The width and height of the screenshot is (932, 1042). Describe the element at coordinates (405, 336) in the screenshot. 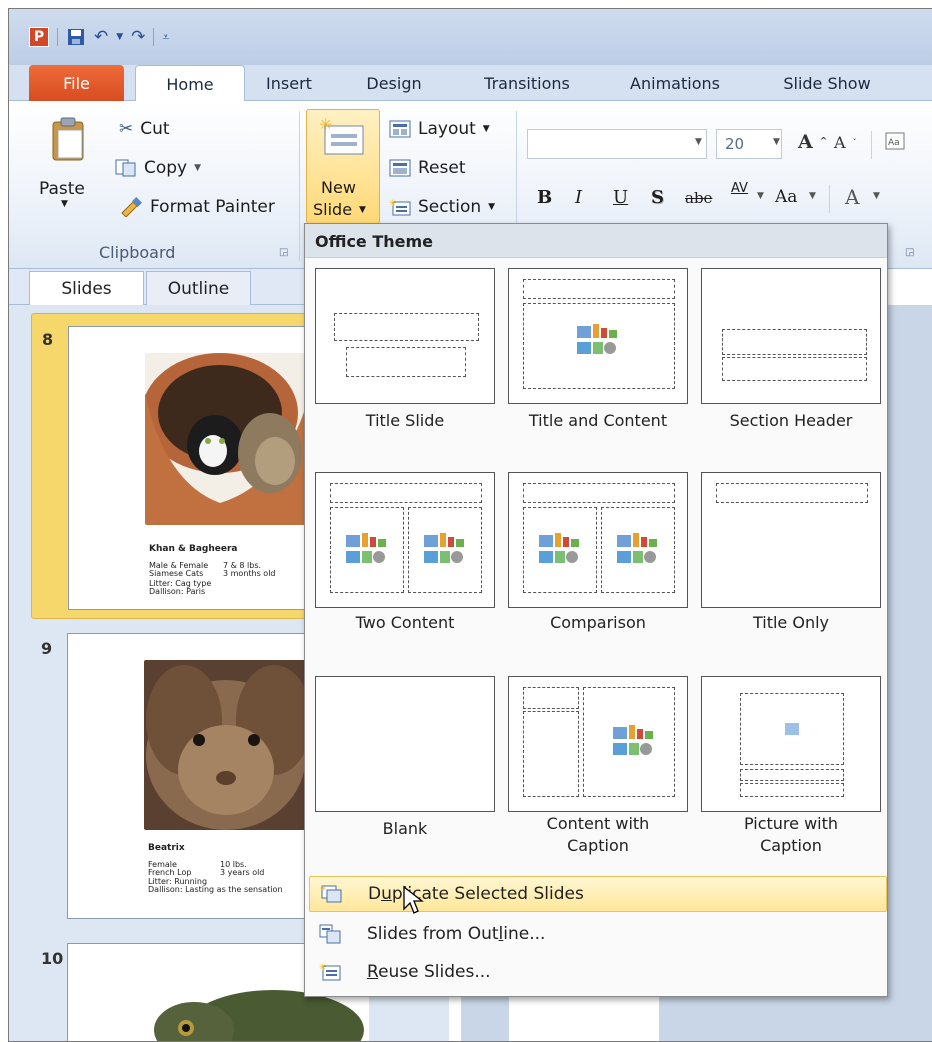

I see `layout-title-slide` at that location.